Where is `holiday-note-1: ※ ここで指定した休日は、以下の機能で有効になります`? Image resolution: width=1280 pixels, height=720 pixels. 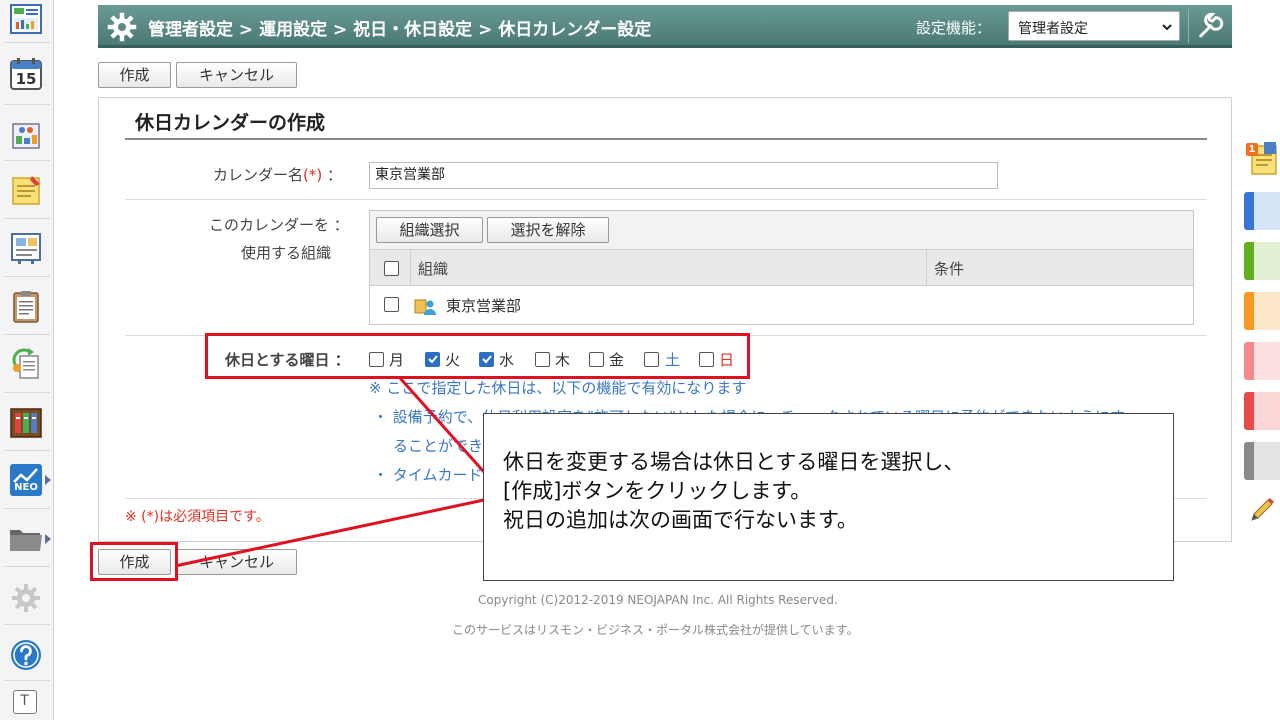 holiday-note-1: ※ ここで指定した休日は、以下の機能で有効になります is located at coordinates (558, 388).